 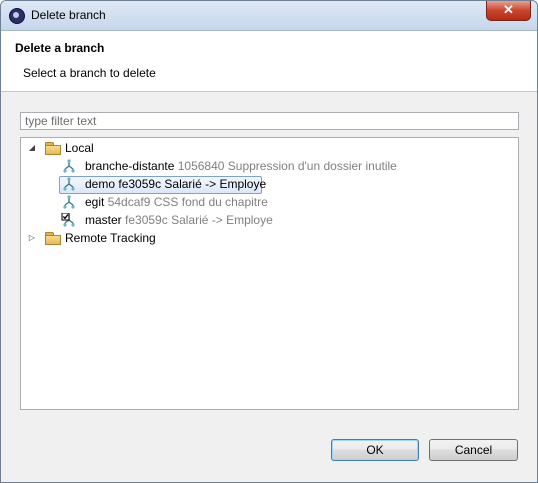 I want to click on filter-input, so click(x=270, y=120).